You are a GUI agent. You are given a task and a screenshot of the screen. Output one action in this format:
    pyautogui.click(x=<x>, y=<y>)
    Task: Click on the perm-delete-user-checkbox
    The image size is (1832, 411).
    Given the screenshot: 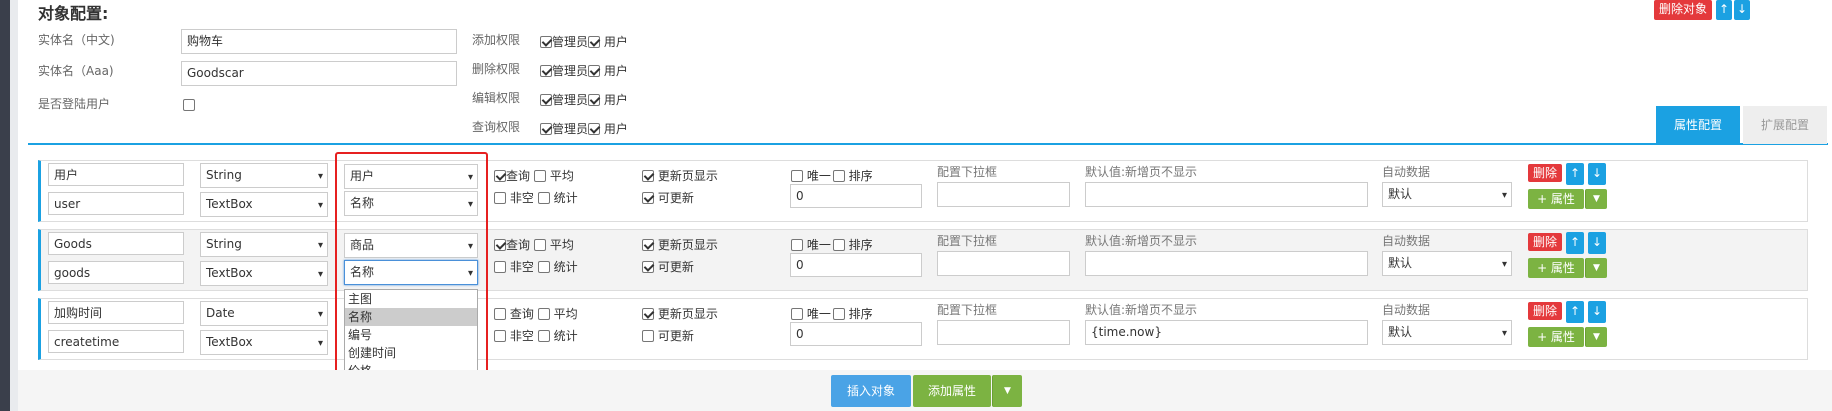 What is the action you would take?
    pyautogui.click(x=594, y=71)
    